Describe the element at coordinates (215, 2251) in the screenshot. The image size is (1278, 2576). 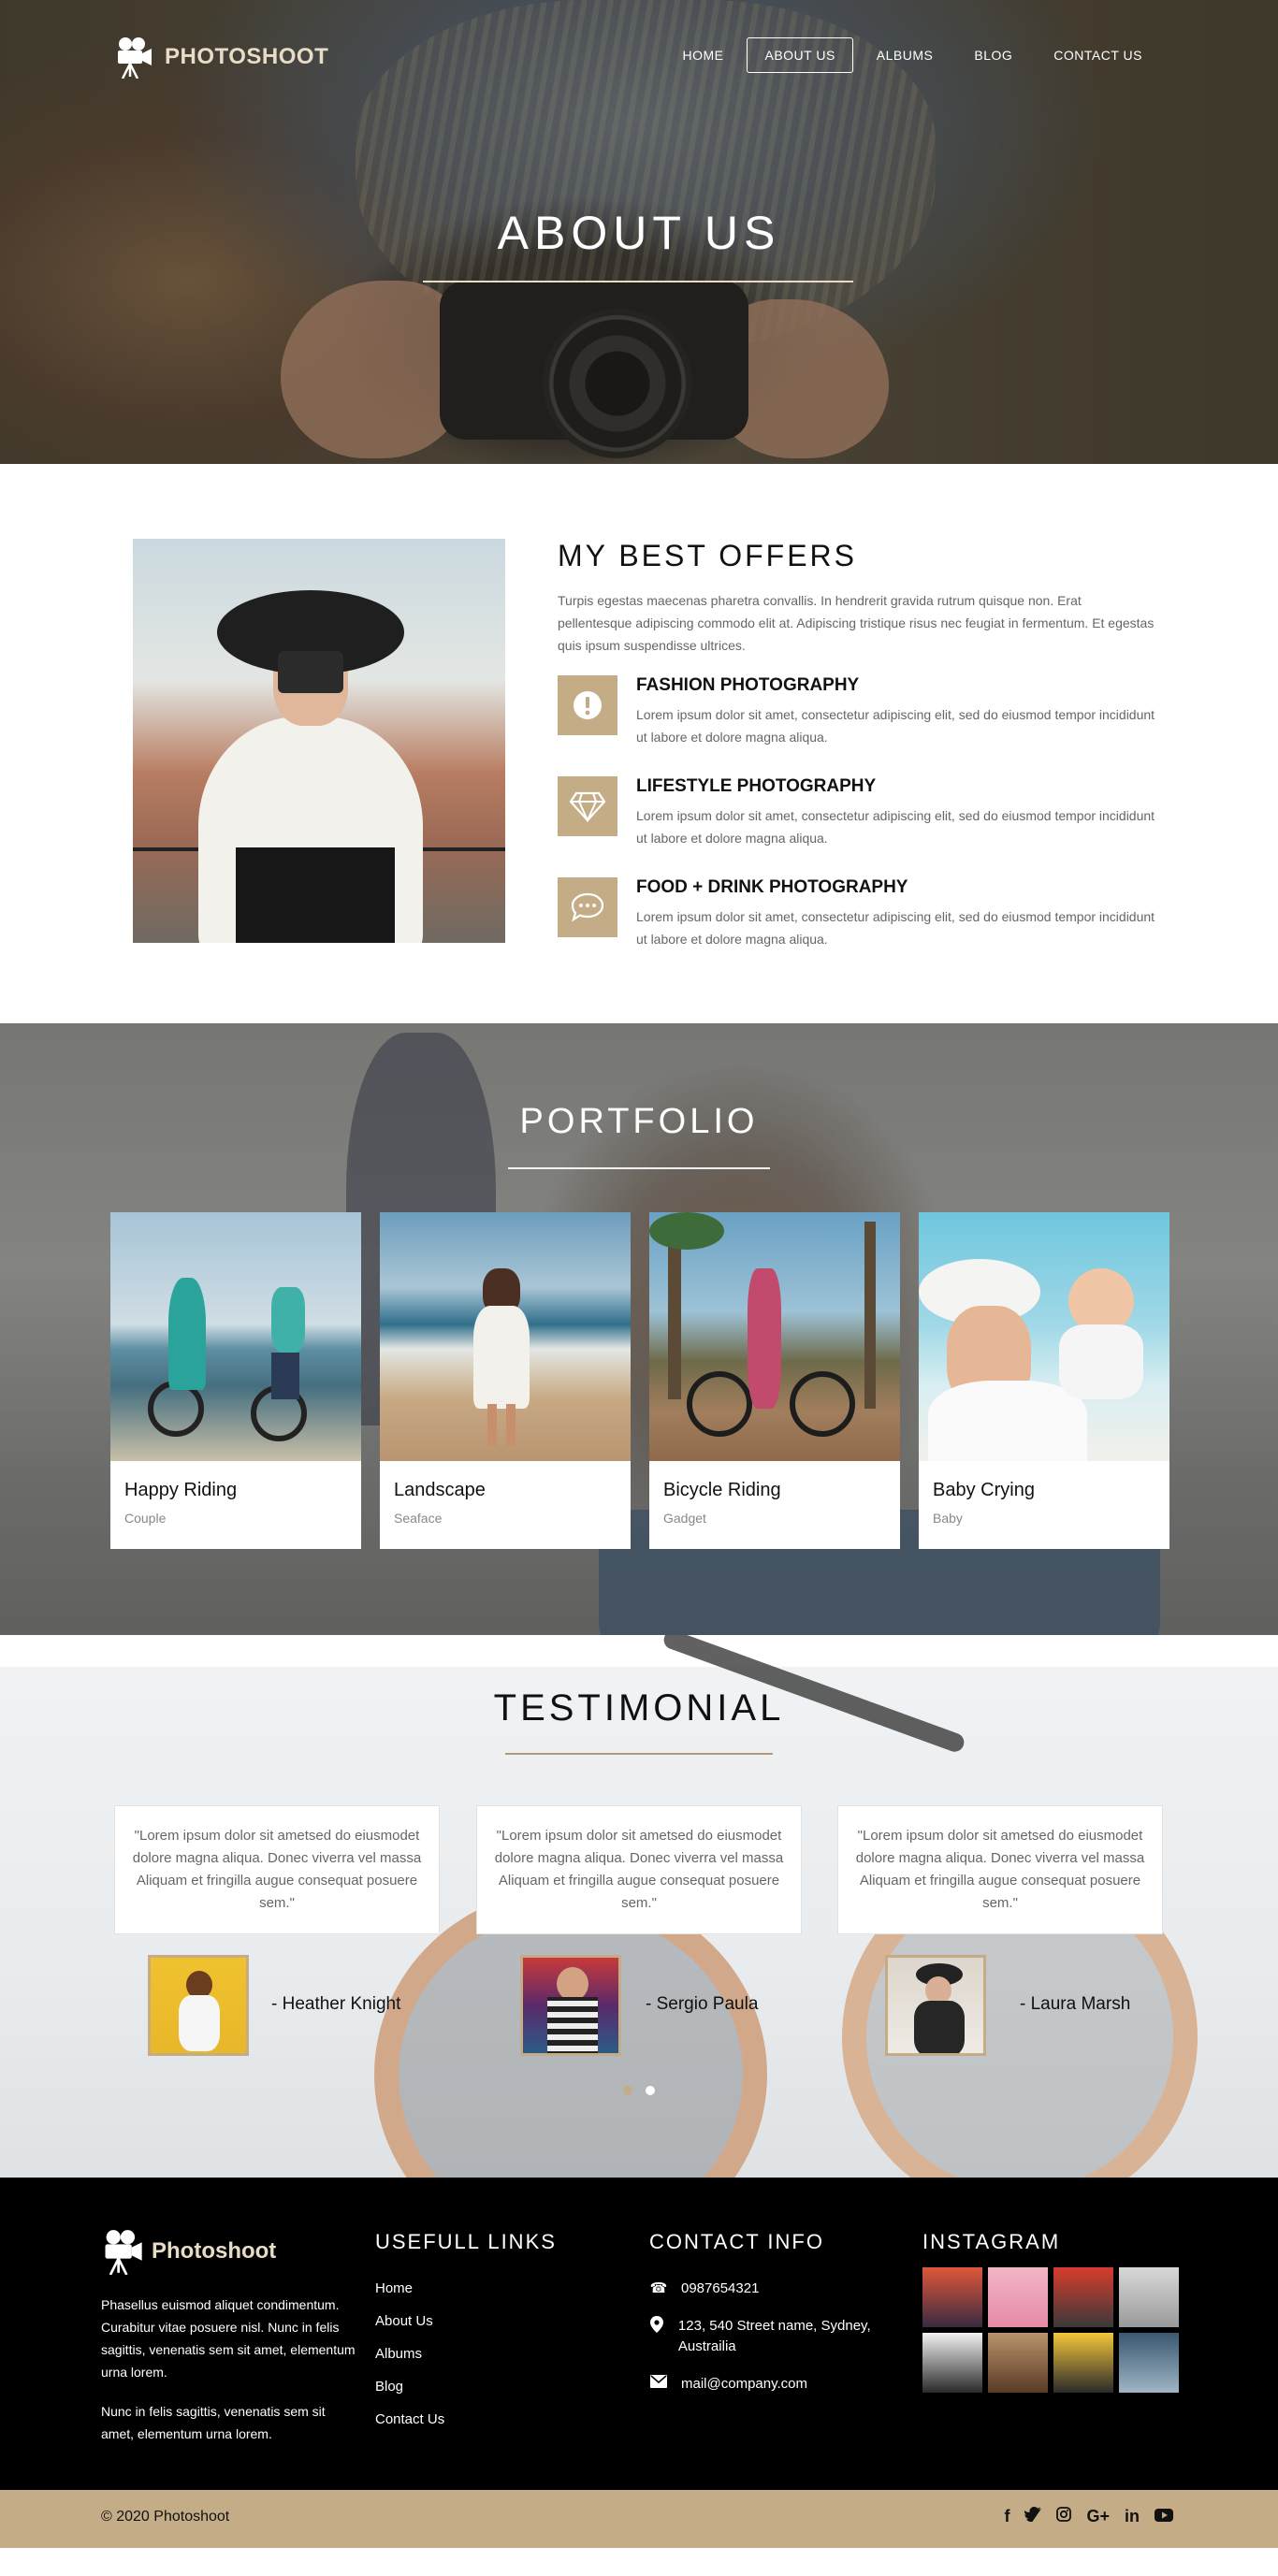
I see `footer-brand-name: Photoshoot` at that location.